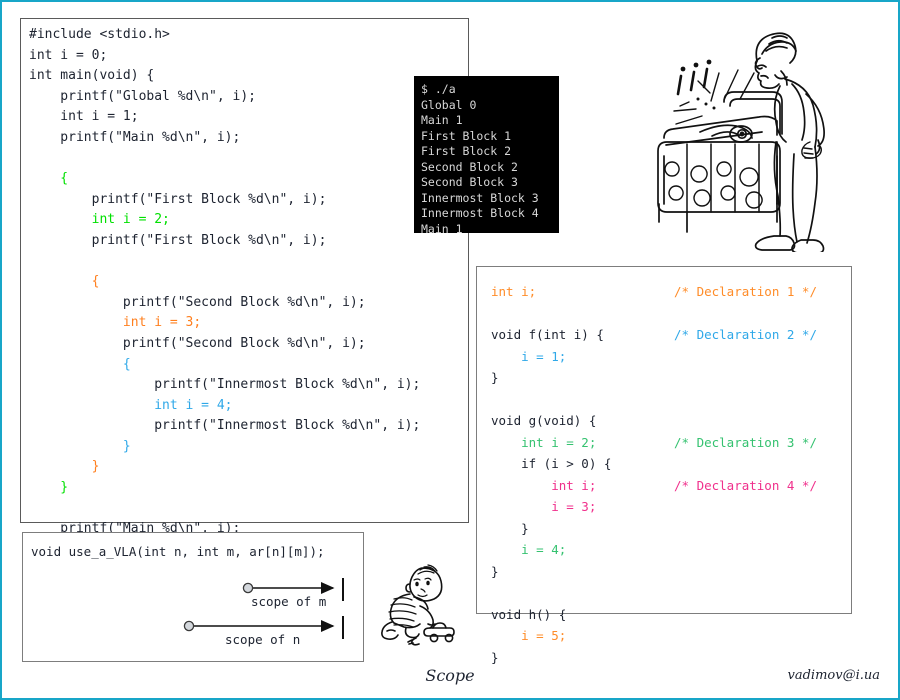 The height and width of the screenshot is (700, 900). I want to click on crib-panel-decor, so click(713, 185).